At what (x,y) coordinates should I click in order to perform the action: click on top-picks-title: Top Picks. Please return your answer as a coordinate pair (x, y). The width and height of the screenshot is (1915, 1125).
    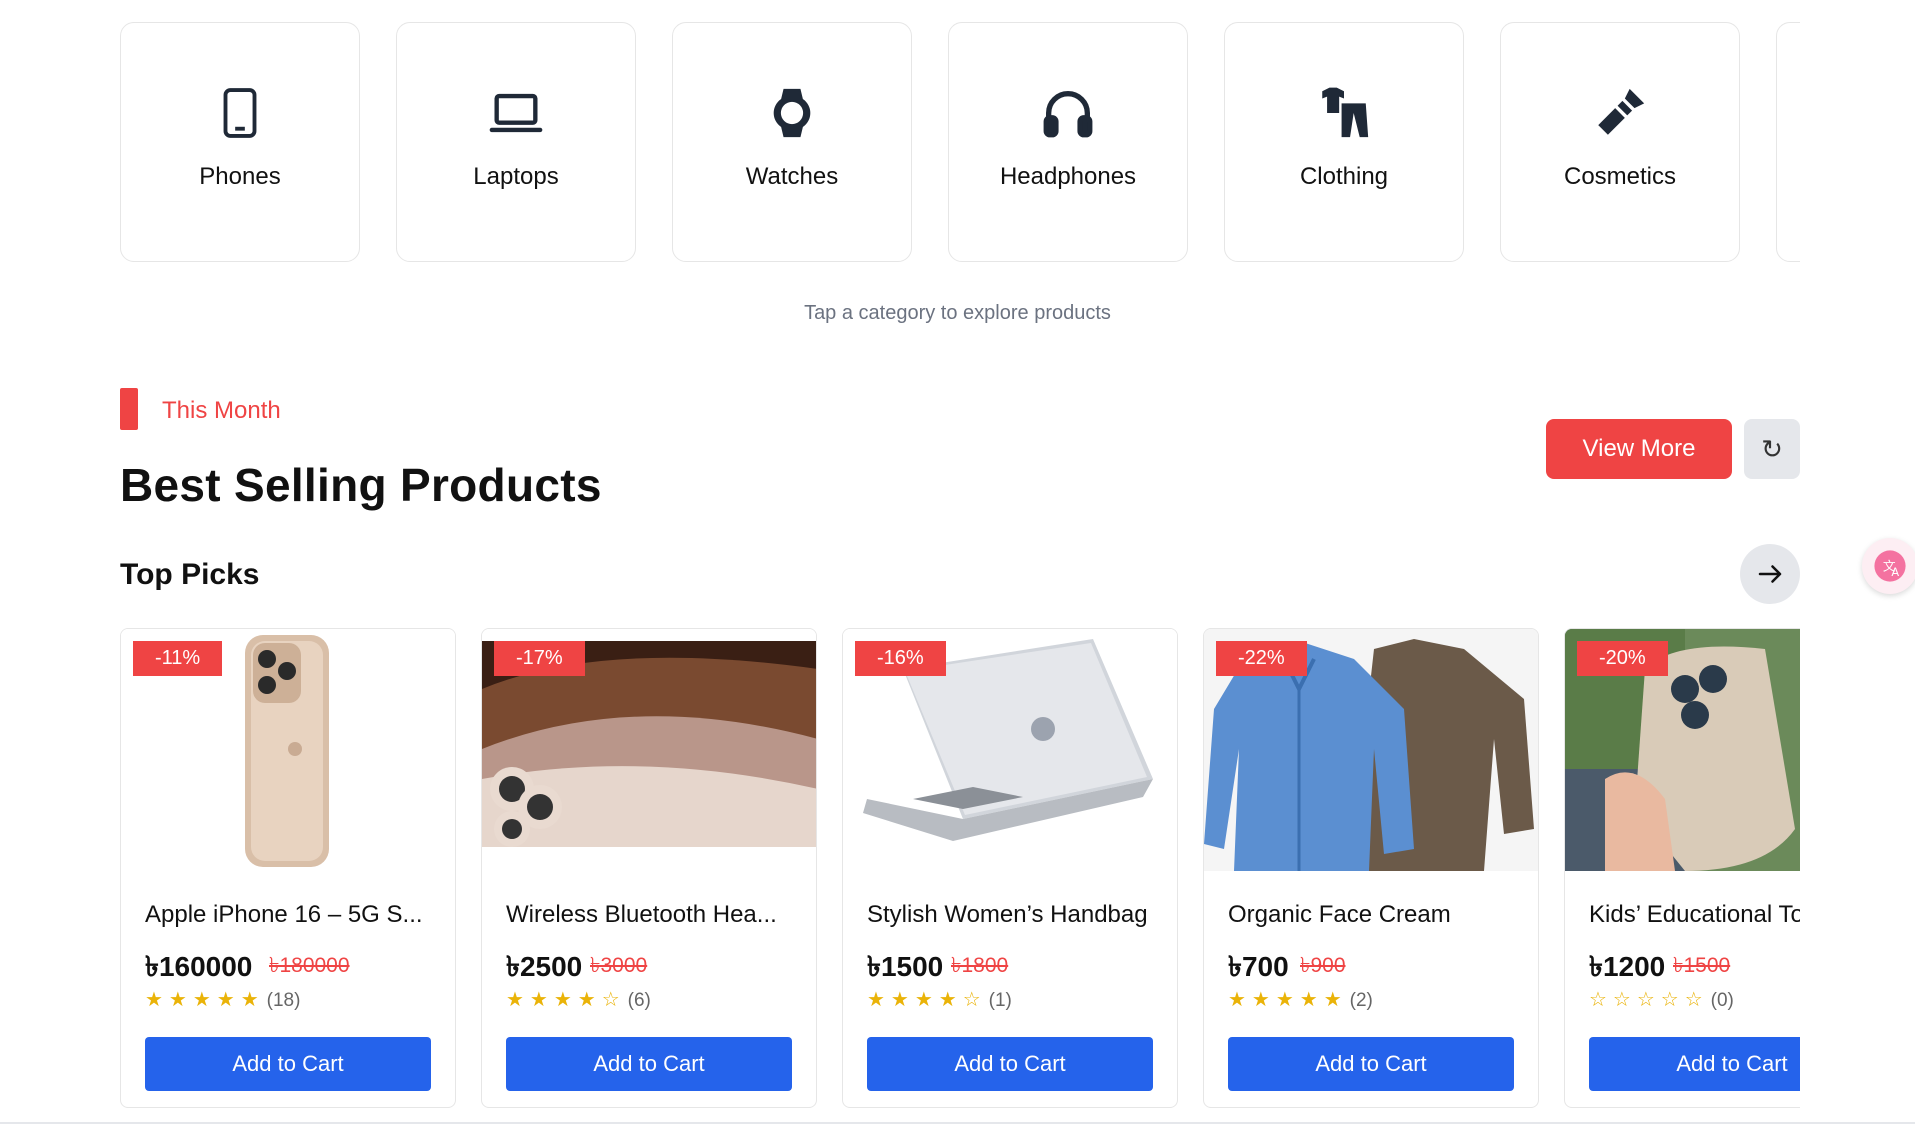
    Looking at the image, I should click on (190, 574).